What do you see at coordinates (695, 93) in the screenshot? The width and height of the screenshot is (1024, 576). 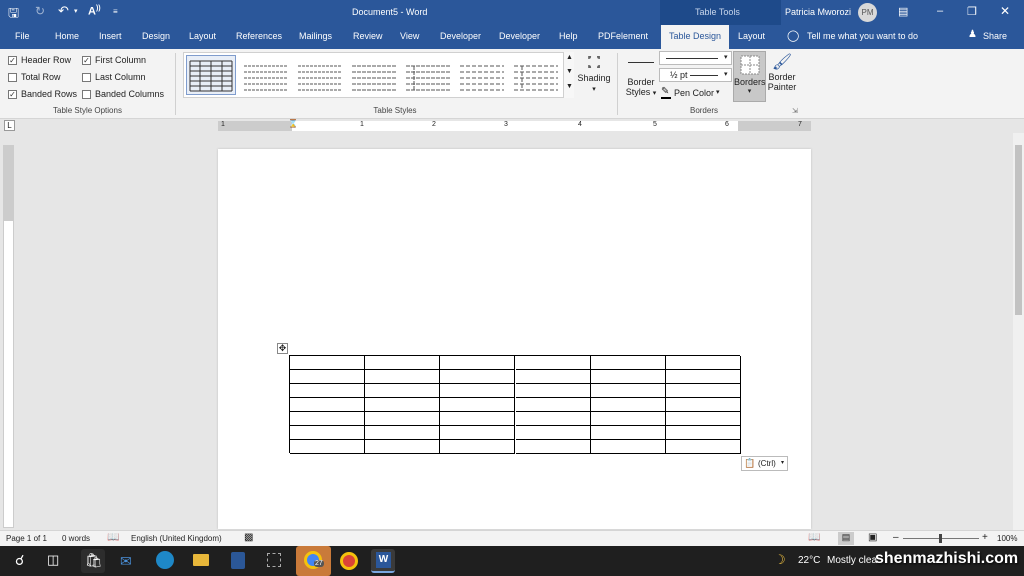 I see `pen-color-button: ✎ Pen Color ▾` at bounding box center [695, 93].